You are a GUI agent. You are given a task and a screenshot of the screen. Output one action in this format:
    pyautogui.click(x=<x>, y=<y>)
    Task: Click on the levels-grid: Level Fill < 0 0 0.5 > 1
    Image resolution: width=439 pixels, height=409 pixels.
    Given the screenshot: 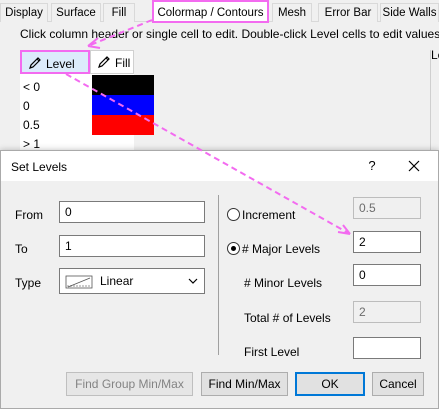 What is the action you would take?
    pyautogui.click(x=87, y=100)
    